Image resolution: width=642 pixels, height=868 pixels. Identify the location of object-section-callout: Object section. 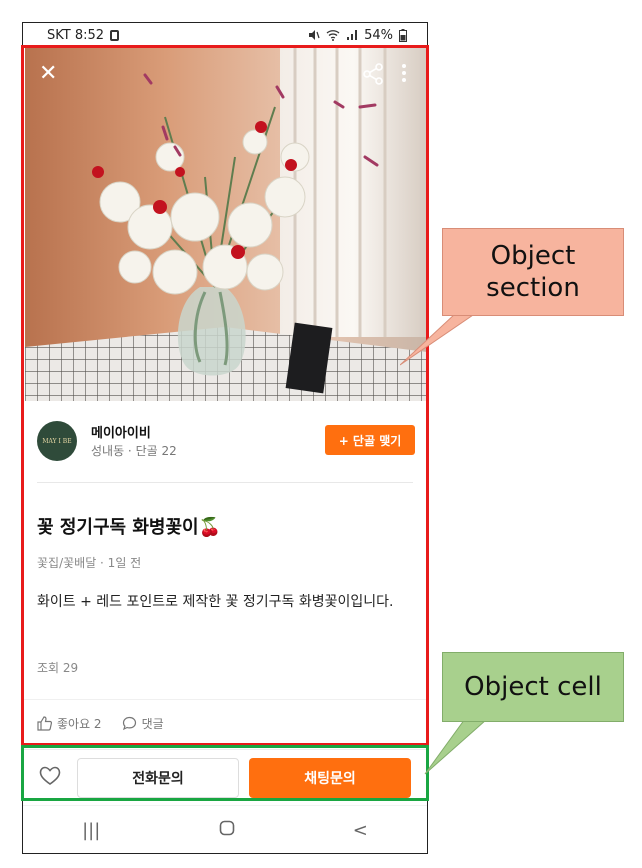
(533, 272).